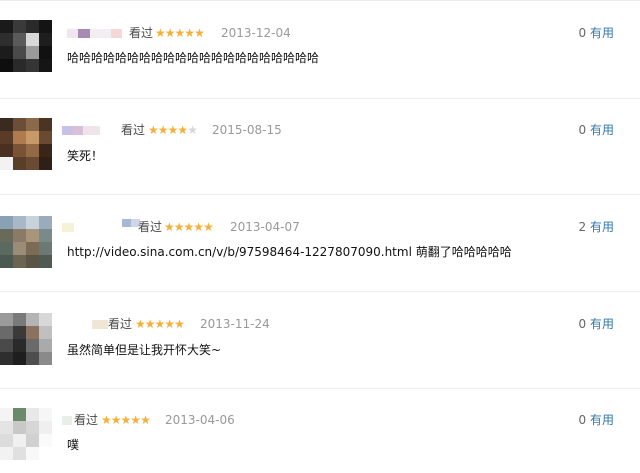 This screenshot has width=640, height=473. I want to click on useful-count: 2, so click(582, 227).